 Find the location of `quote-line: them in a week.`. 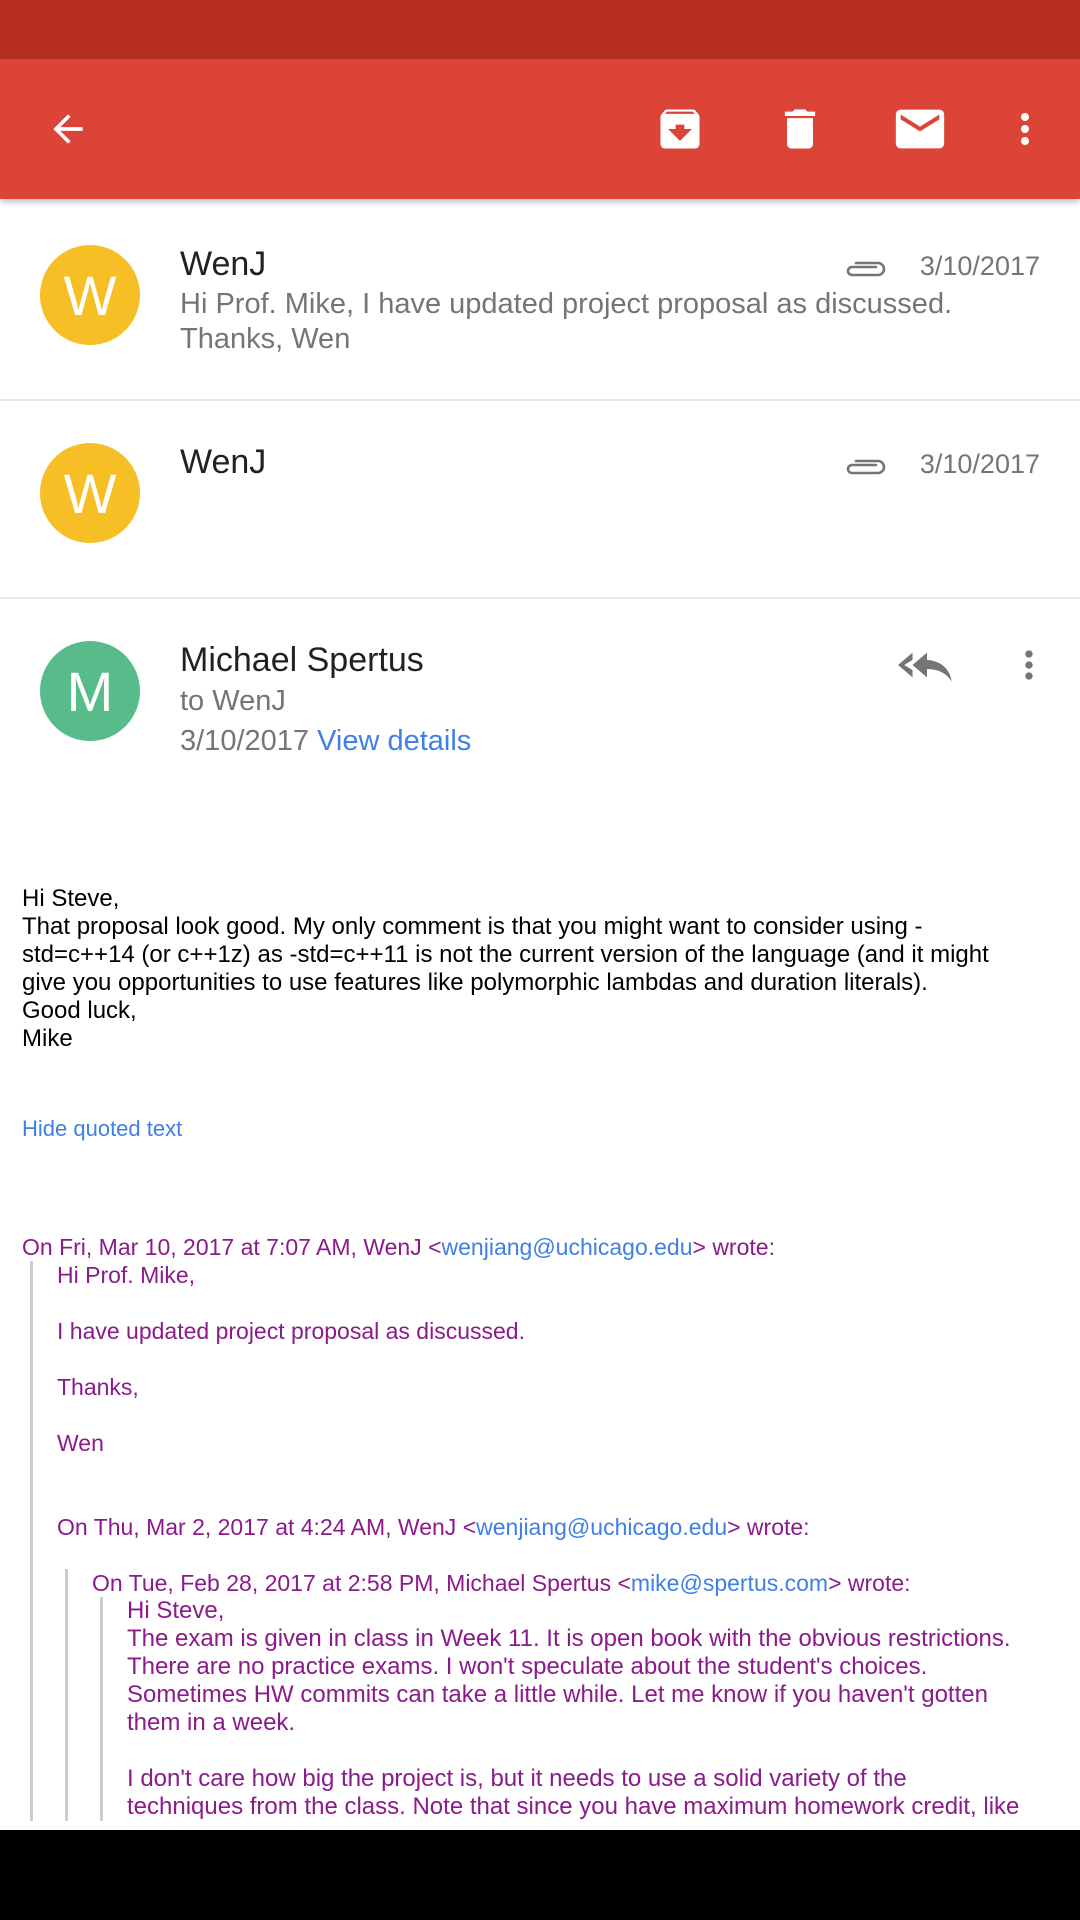

quote-line: them in a week. is located at coordinates (211, 1722).